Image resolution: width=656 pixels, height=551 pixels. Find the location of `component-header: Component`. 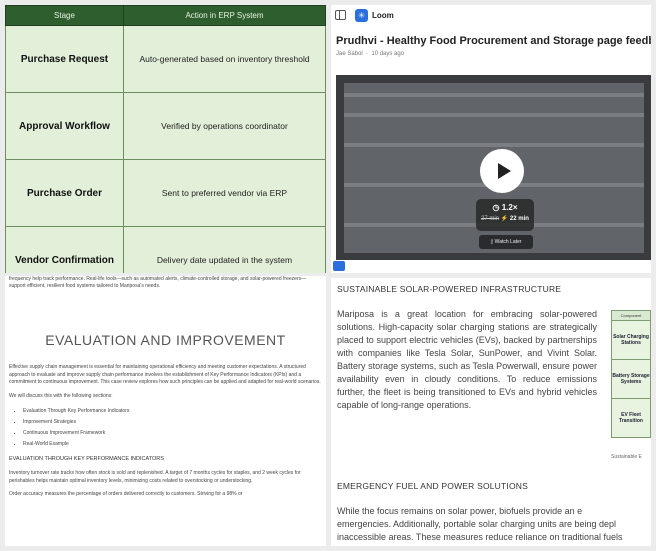

component-header: Component is located at coordinates (631, 315).